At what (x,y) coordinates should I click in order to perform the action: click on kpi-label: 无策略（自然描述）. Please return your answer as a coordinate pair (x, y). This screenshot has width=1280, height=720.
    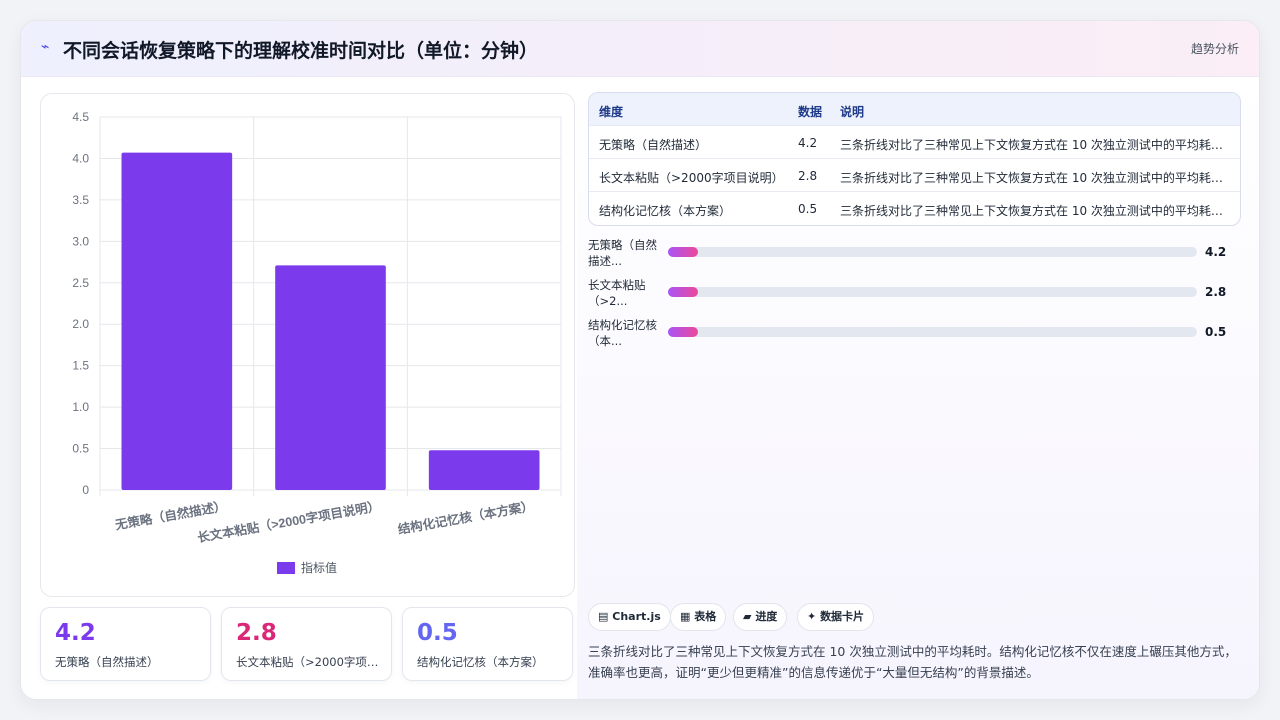
    Looking at the image, I should click on (107, 662).